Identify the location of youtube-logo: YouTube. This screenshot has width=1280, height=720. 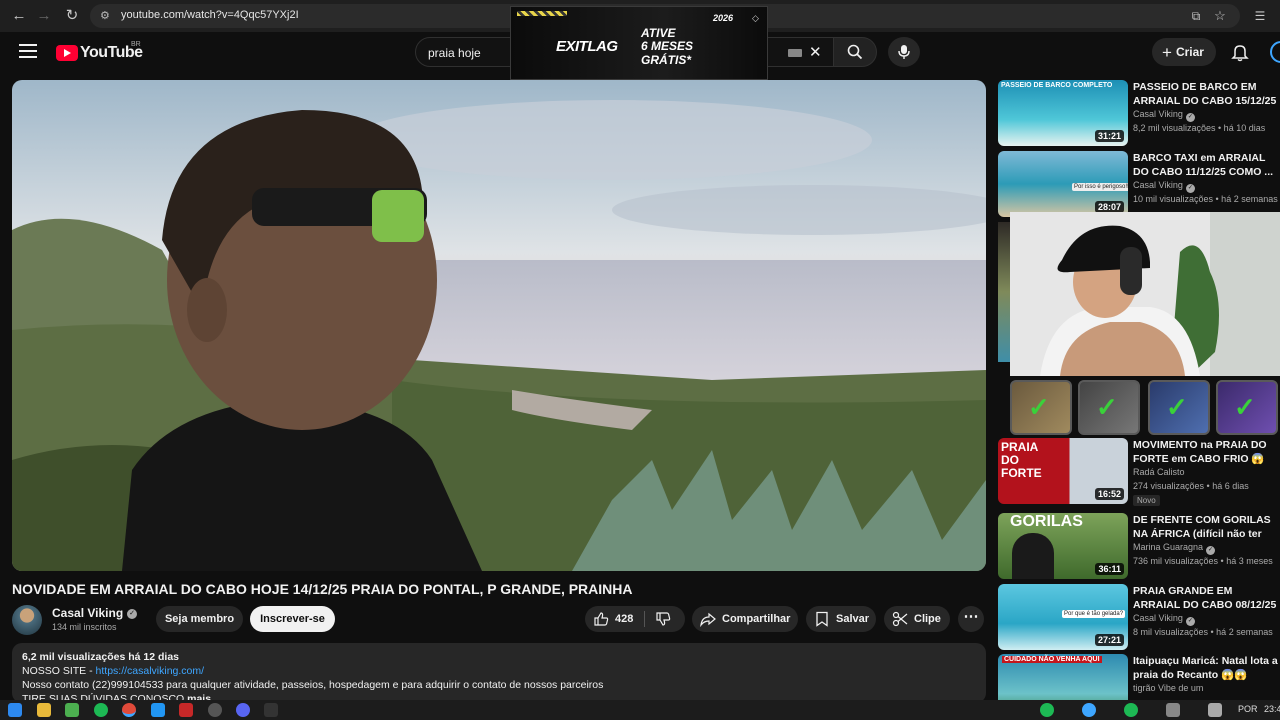
(99, 53).